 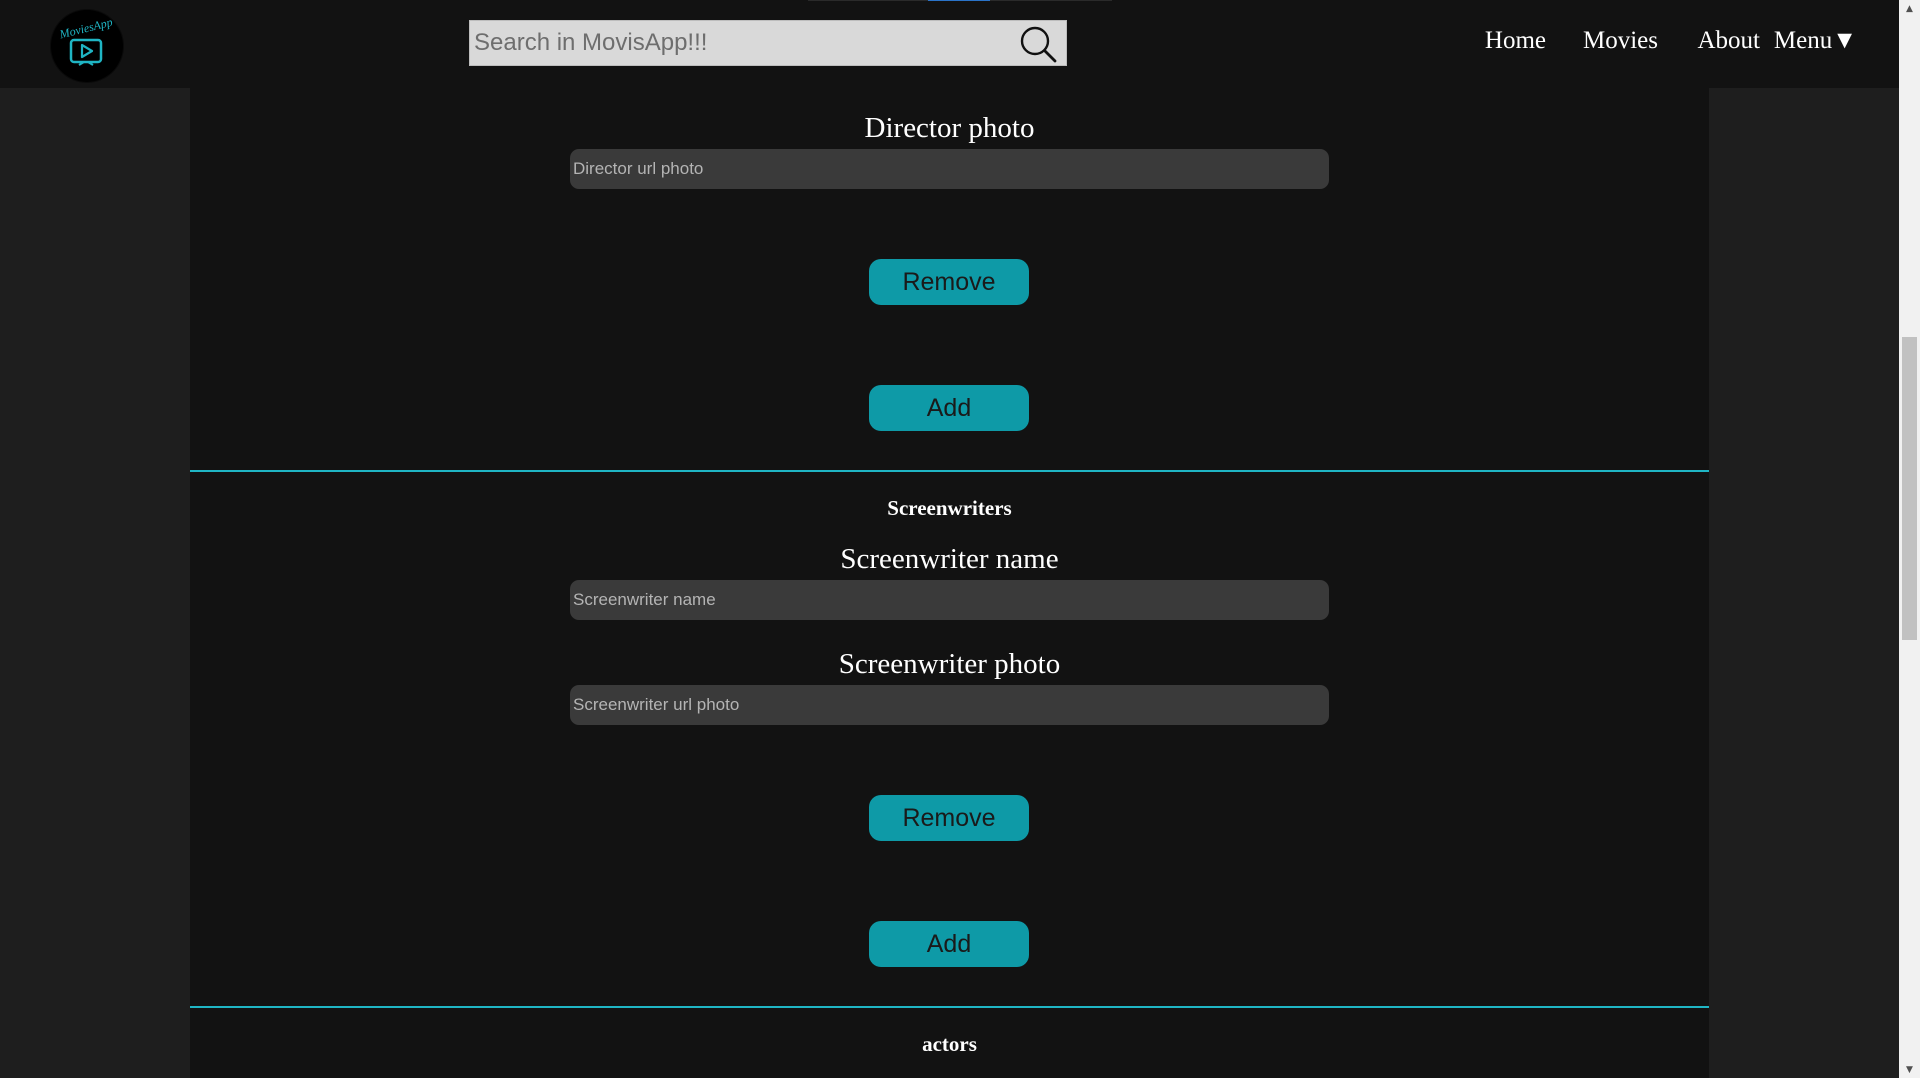 I want to click on director-photo-label: Director photo, so click(x=949, y=128).